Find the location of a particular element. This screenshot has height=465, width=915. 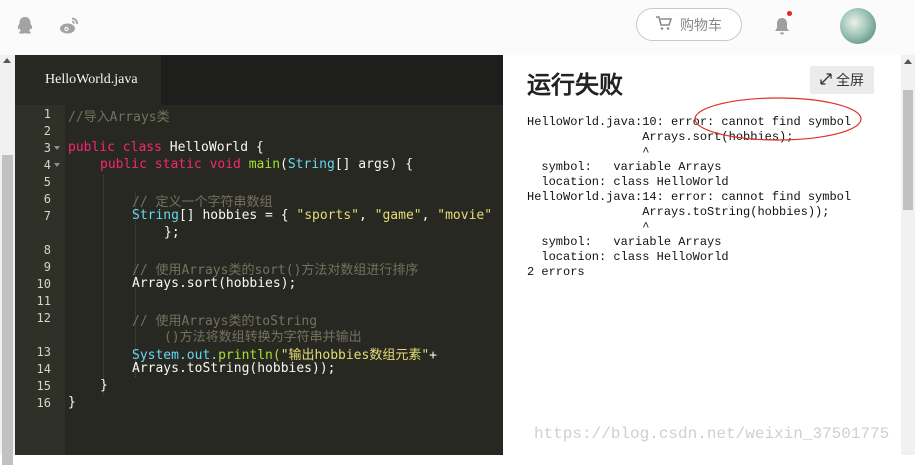

line-number: 8 is located at coordinates (47, 250).